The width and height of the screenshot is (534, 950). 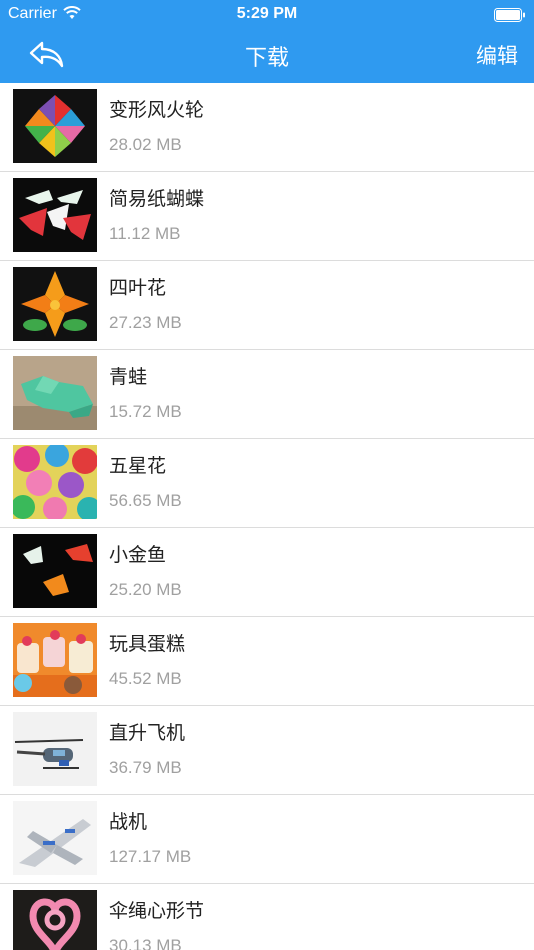 What do you see at coordinates (157, 199) in the screenshot?
I see `item-name: 简易纸蝴蝶` at bounding box center [157, 199].